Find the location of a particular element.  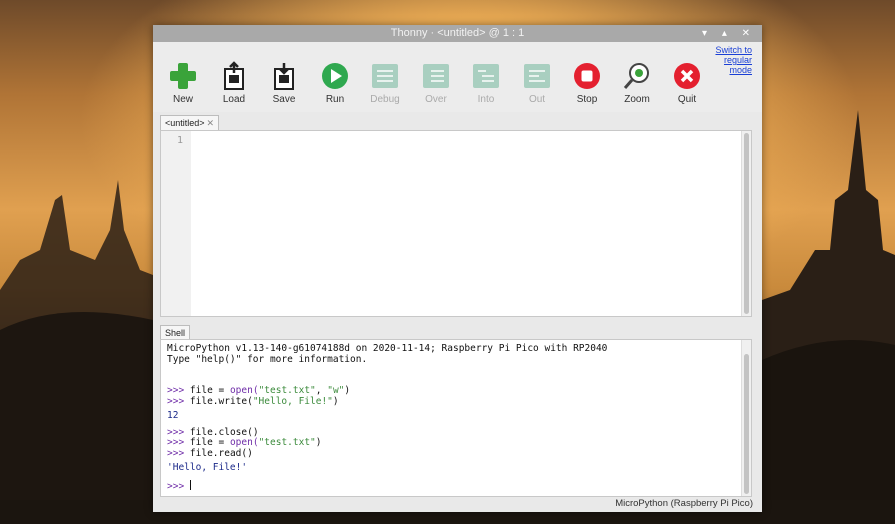

stop-icon is located at coordinates (587, 76).